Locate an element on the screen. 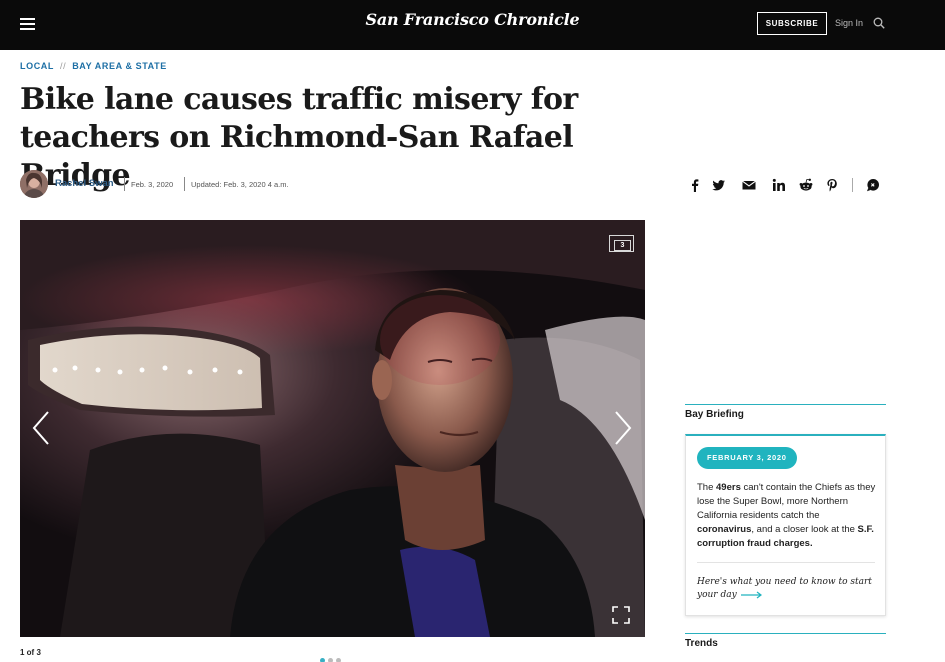 Image resolution: width=945 pixels, height=662 pixels. gallery-dots is located at coordinates (332, 656).